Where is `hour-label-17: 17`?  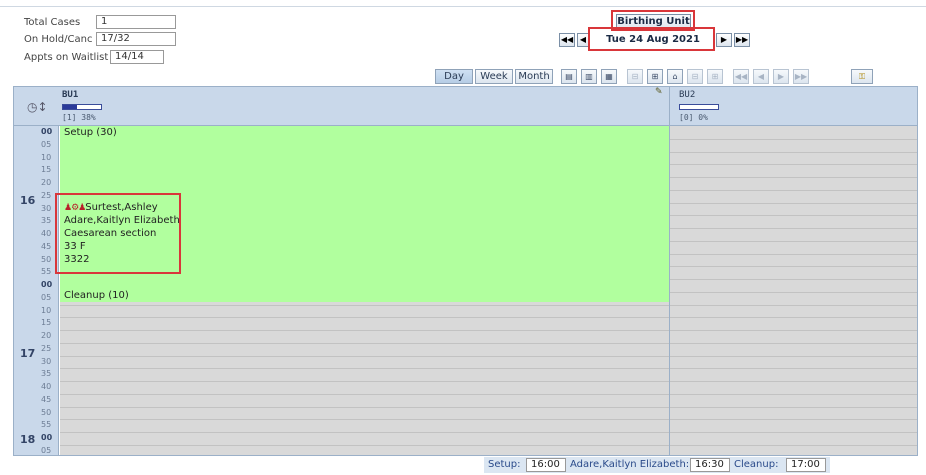 hour-label-17: 17 is located at coordinates (28, 353).